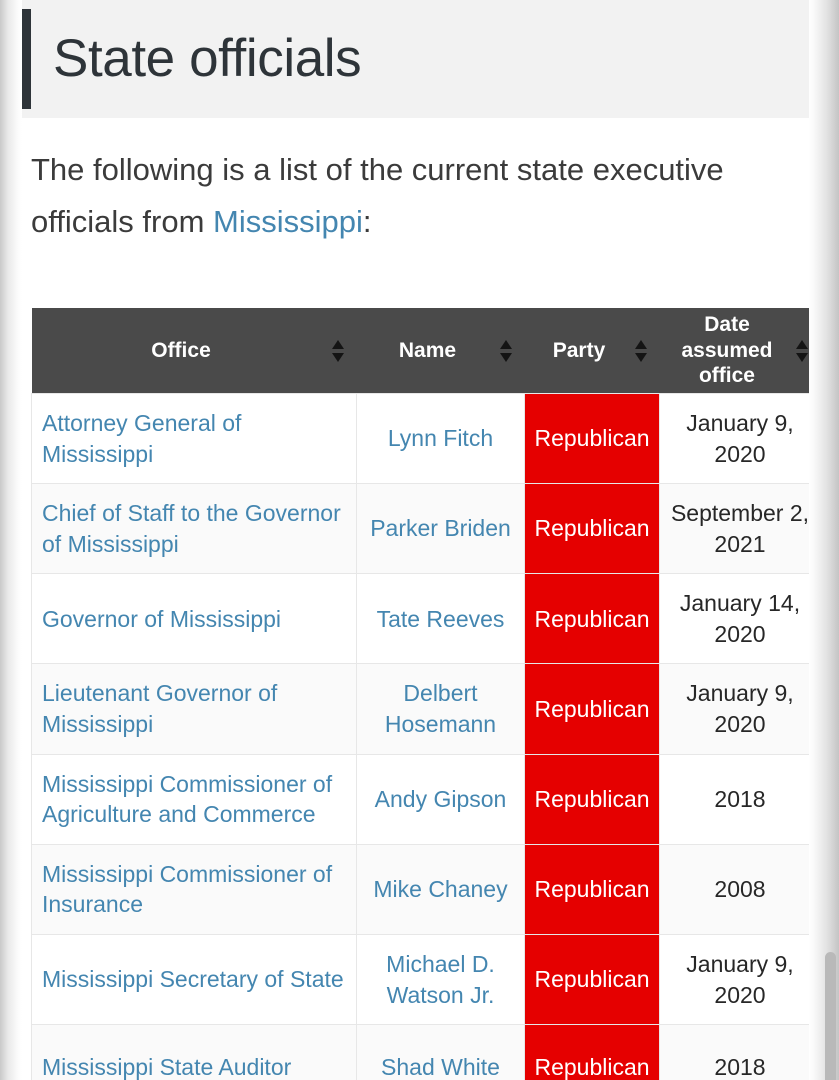  What do you see at coordinates (740, 889) in the screenshot?
I see `cell-date-assumed-office: 2008` at bounding box center [740, 889].